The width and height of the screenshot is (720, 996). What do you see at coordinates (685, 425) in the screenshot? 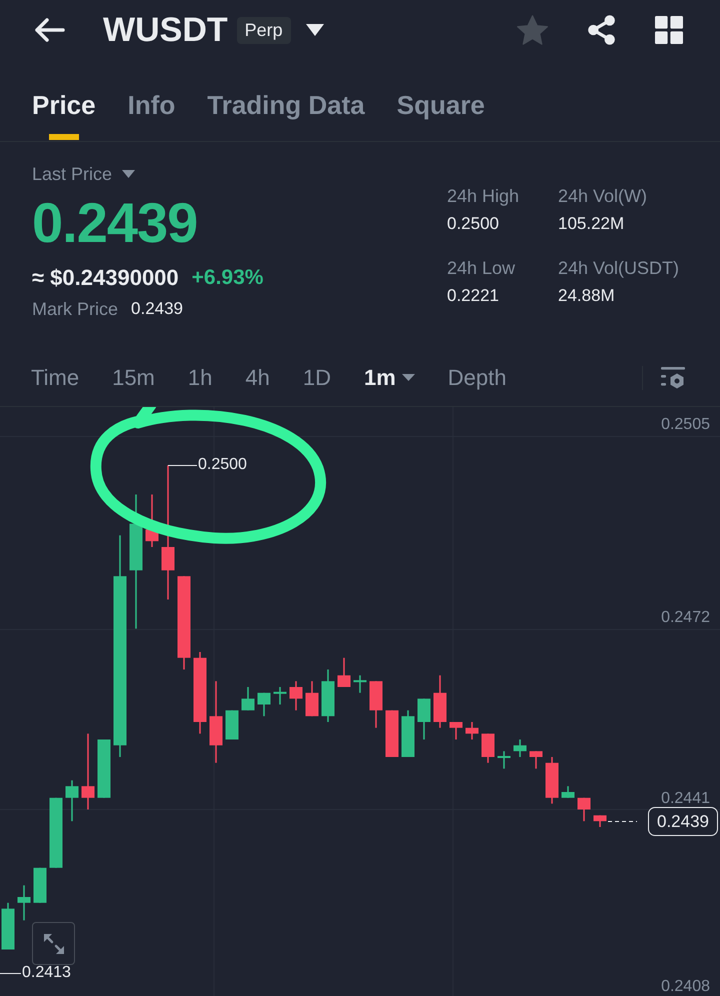
I see `price-axis-label: 0.2505` at bounding box center [685, 425].